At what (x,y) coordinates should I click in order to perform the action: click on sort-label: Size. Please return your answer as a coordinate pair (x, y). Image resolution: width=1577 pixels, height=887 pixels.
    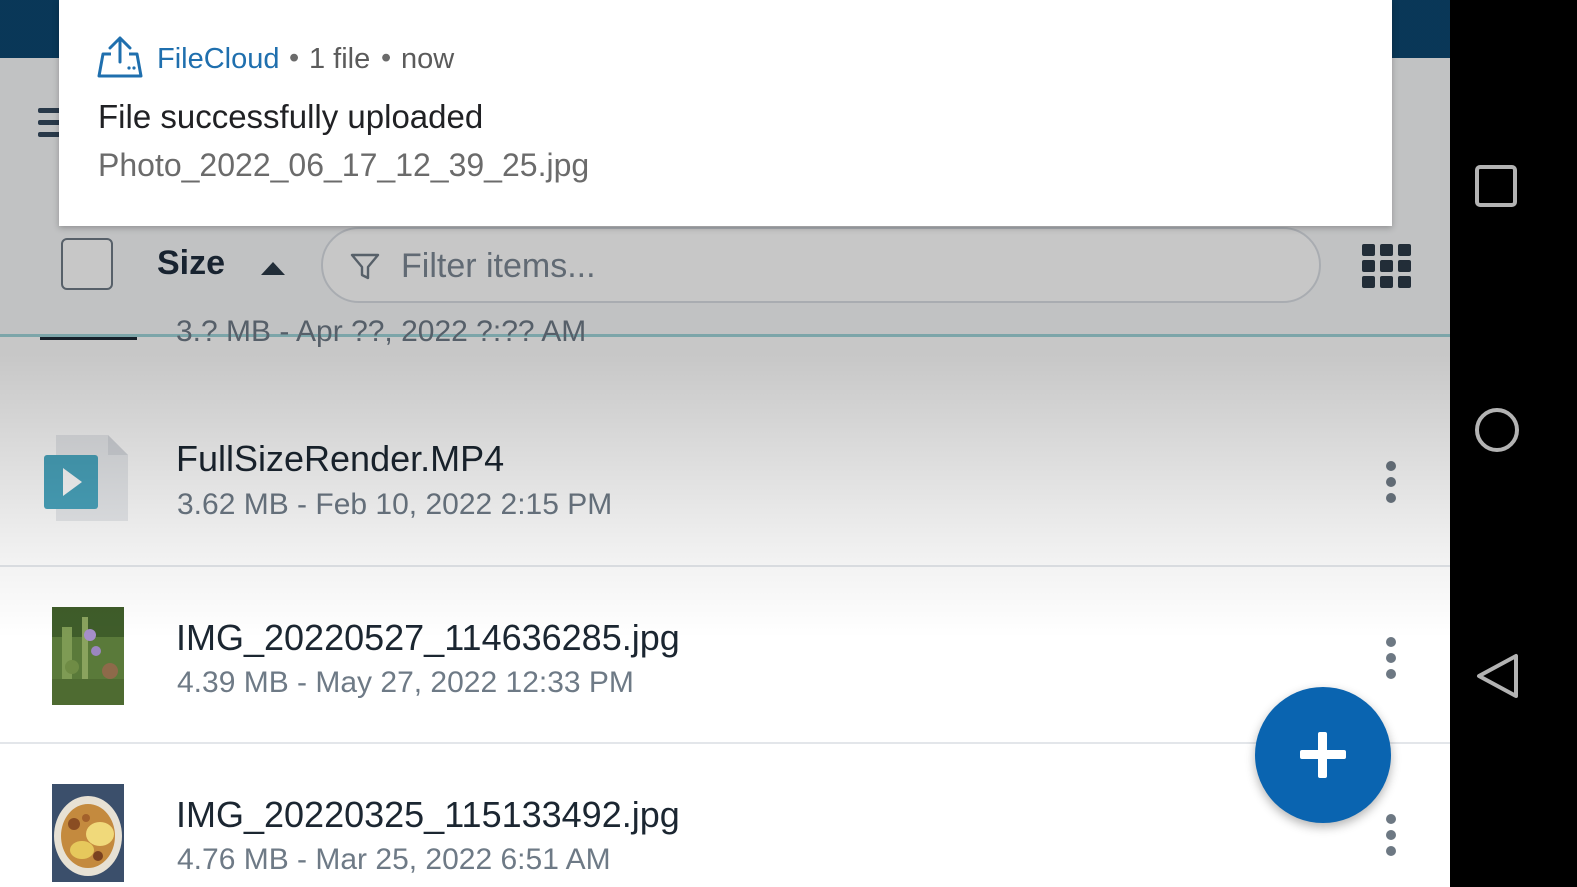
    Looking at the image, I should click on (191, 263).